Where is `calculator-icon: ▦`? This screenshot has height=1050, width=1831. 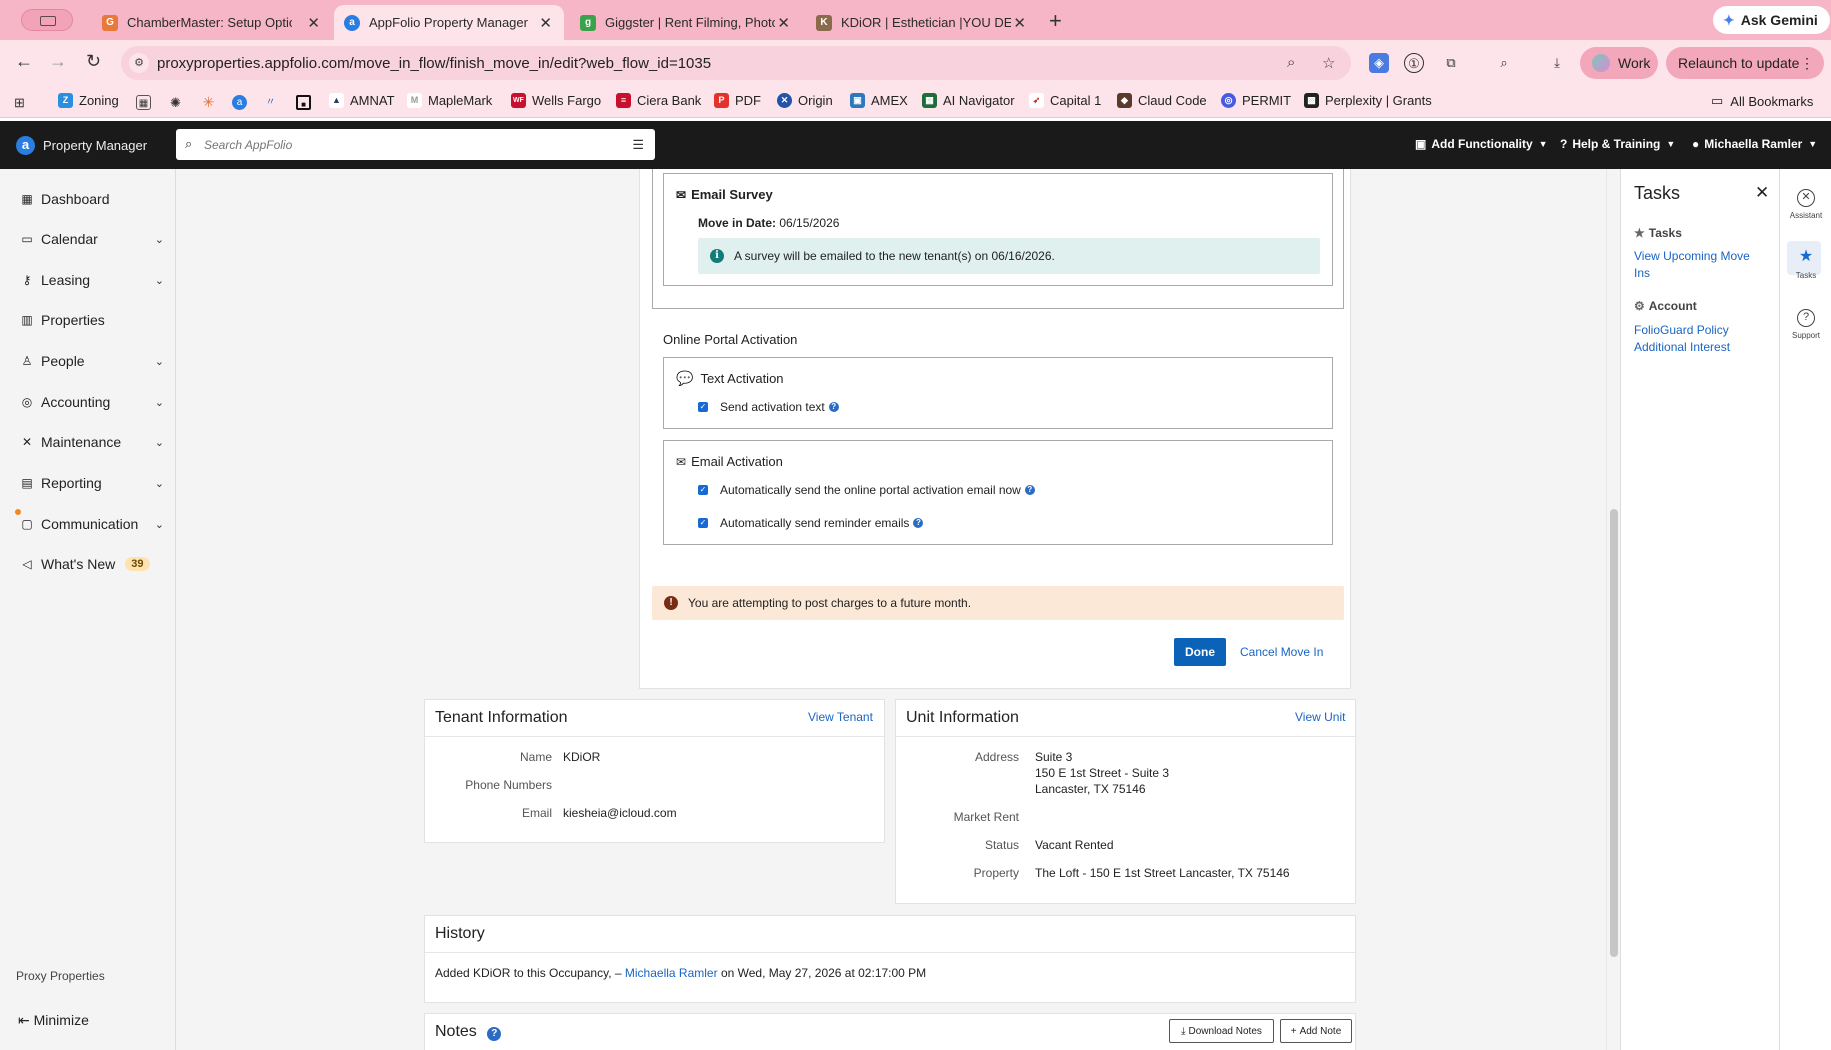 calculator-icon: ▦ is located at coordinates (143, 102).